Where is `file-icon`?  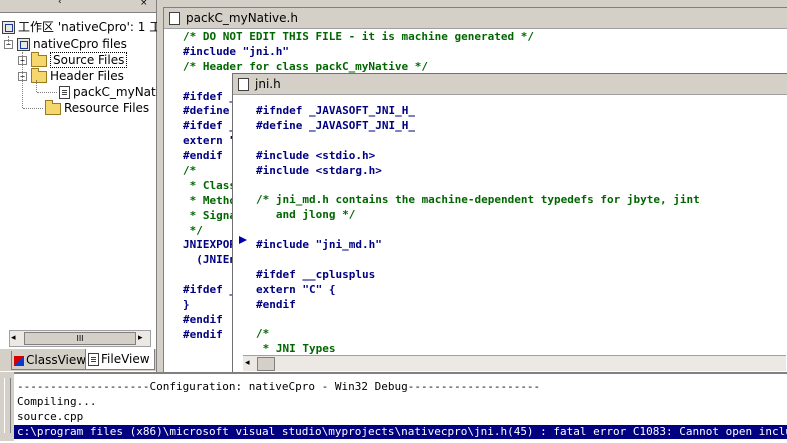
file-icon is located at coordinates (64, 92).